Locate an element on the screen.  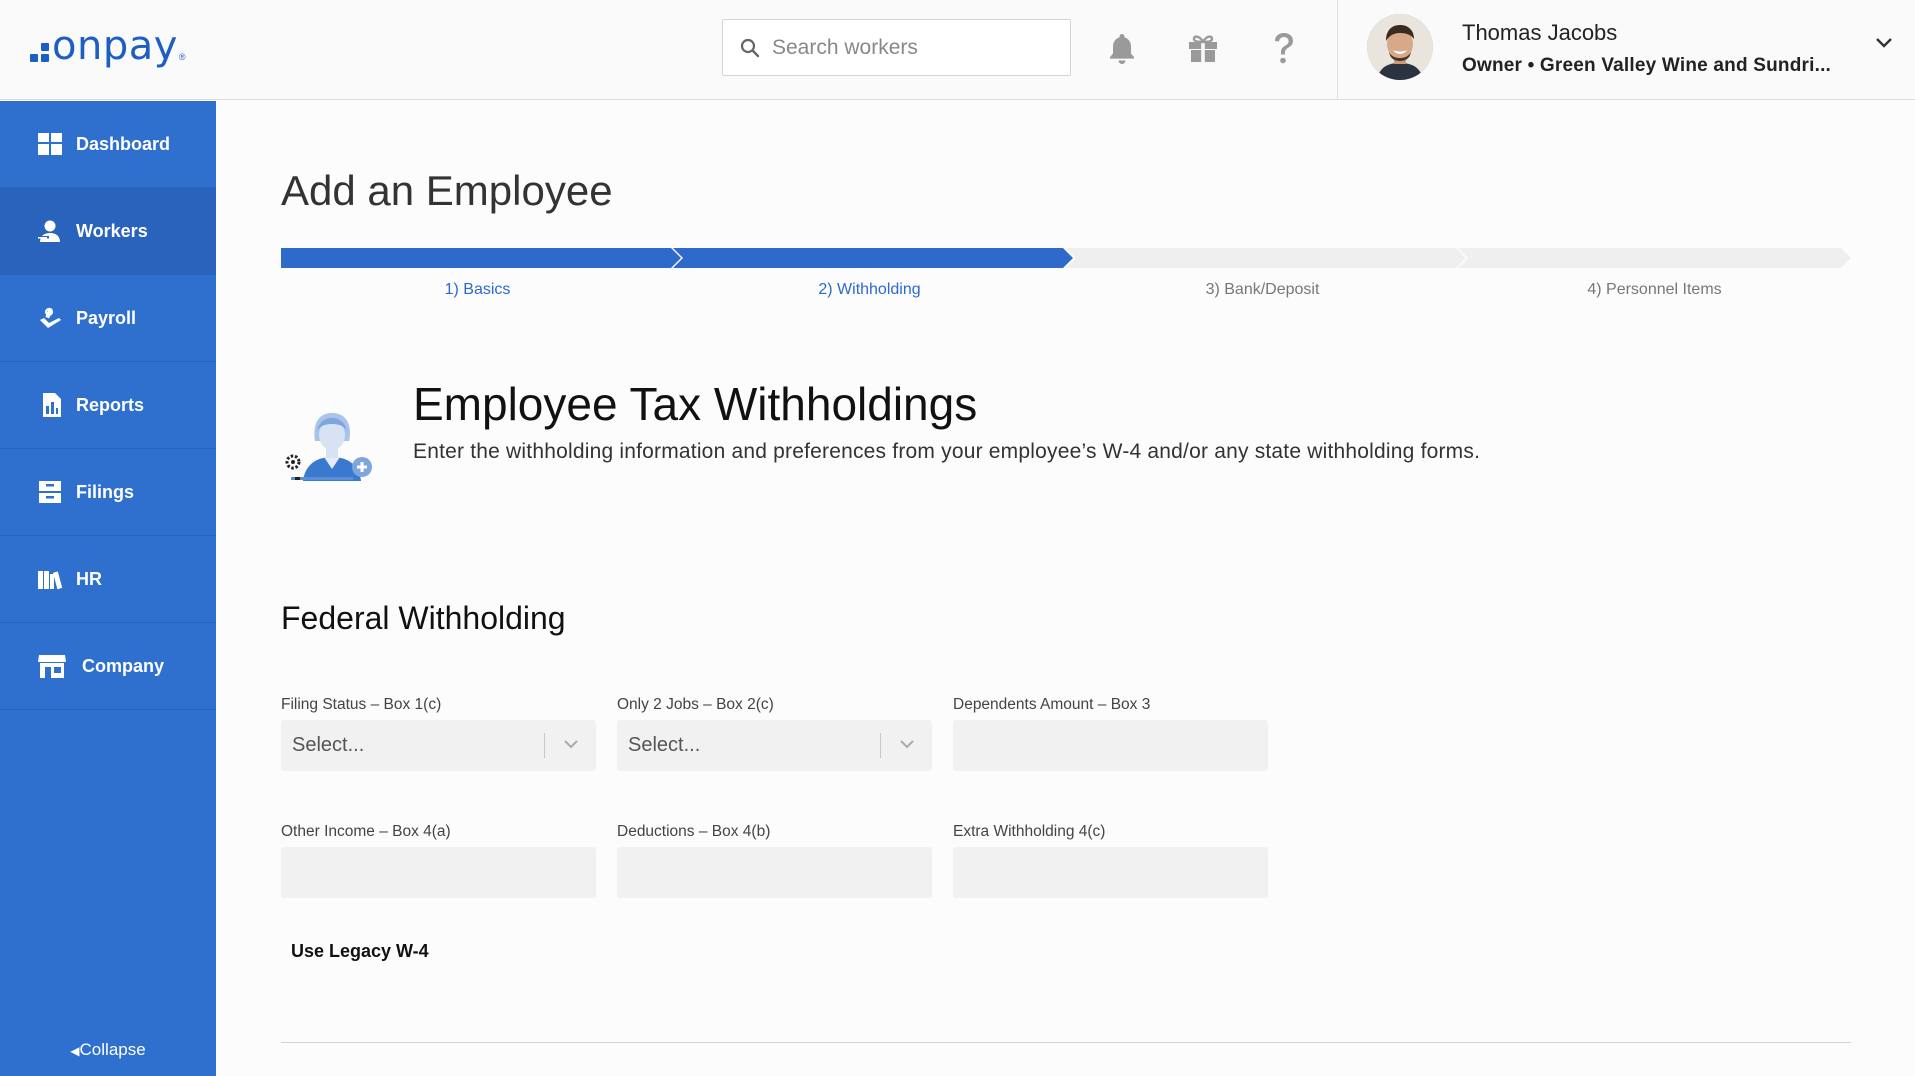
sidebar-item-label: Payroll is located at coordinates (106, 317).